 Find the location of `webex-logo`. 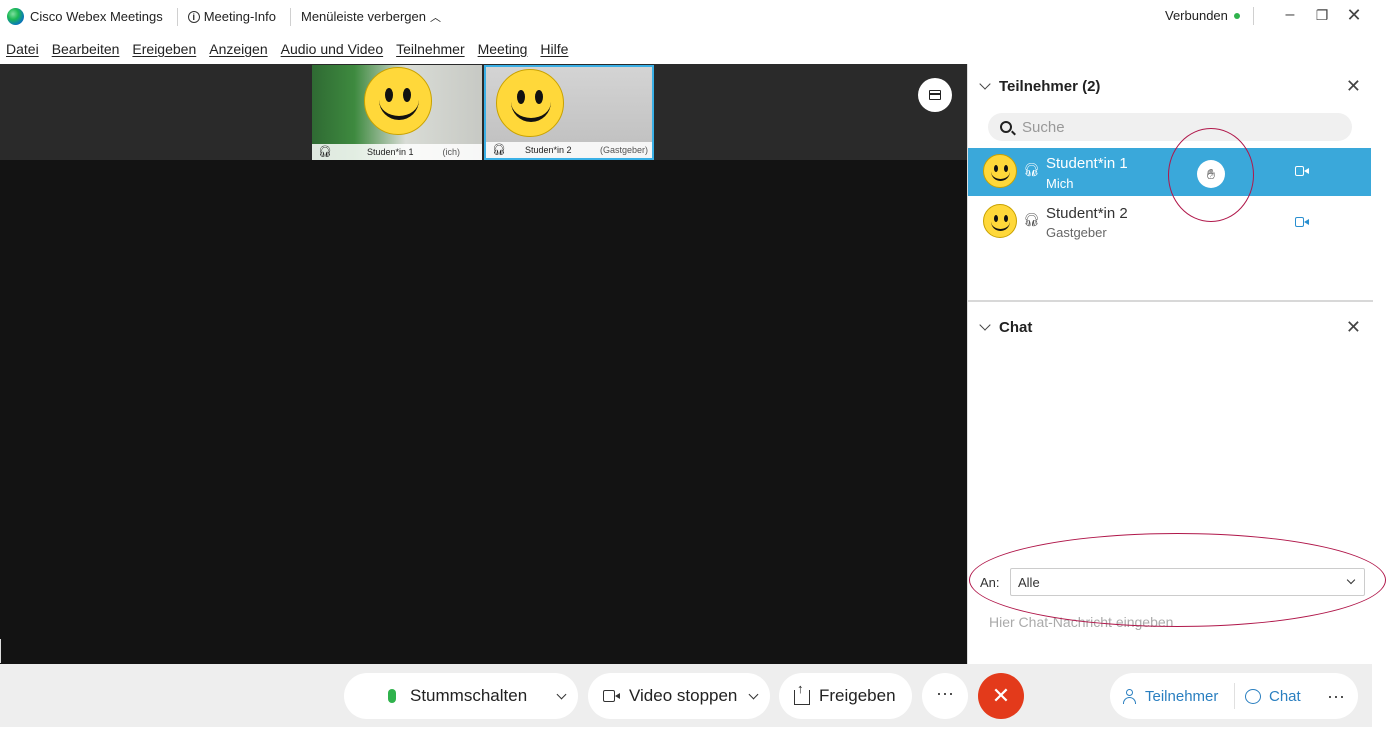

webex-logo is located at coordinates (15, 16).